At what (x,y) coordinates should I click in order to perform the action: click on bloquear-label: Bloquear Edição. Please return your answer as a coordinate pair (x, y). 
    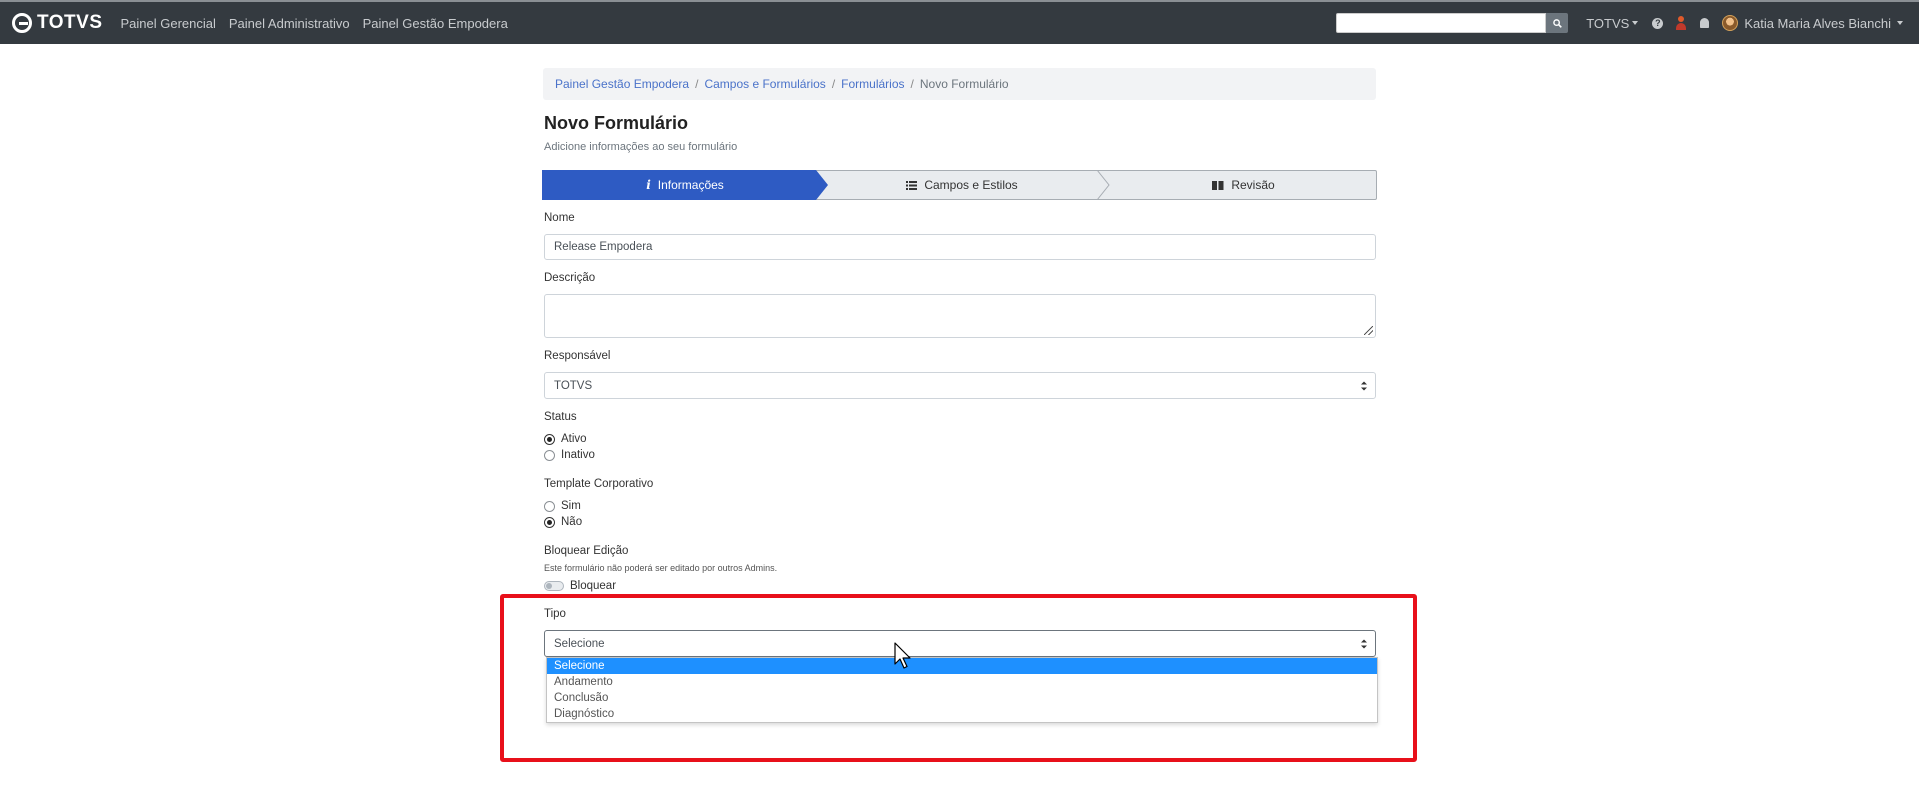
    Looking at the image, I should click on (586, 551).